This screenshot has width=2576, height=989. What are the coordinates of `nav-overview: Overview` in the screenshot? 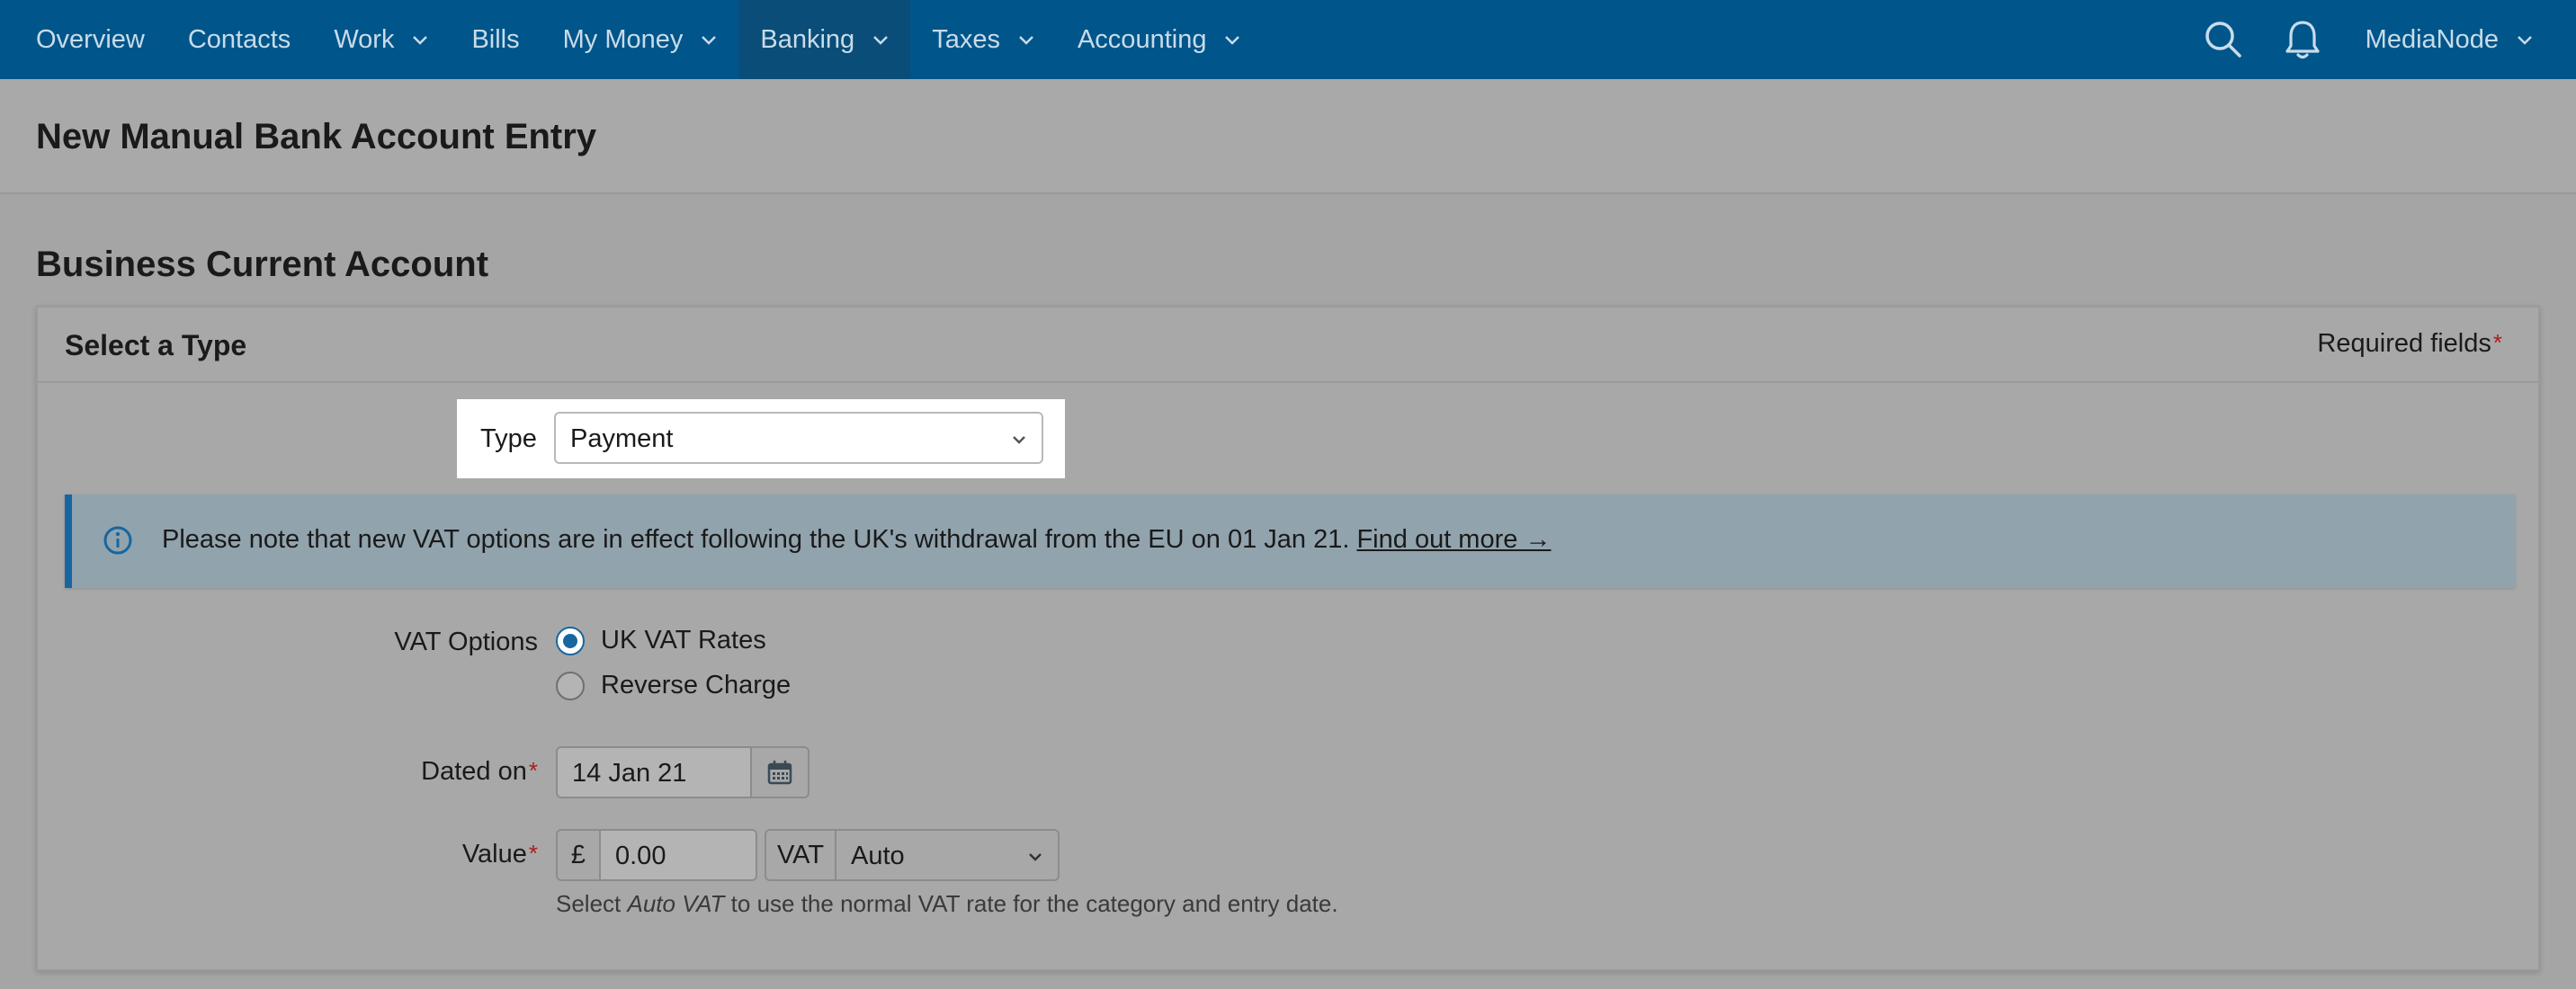 It's located at (83, 39).